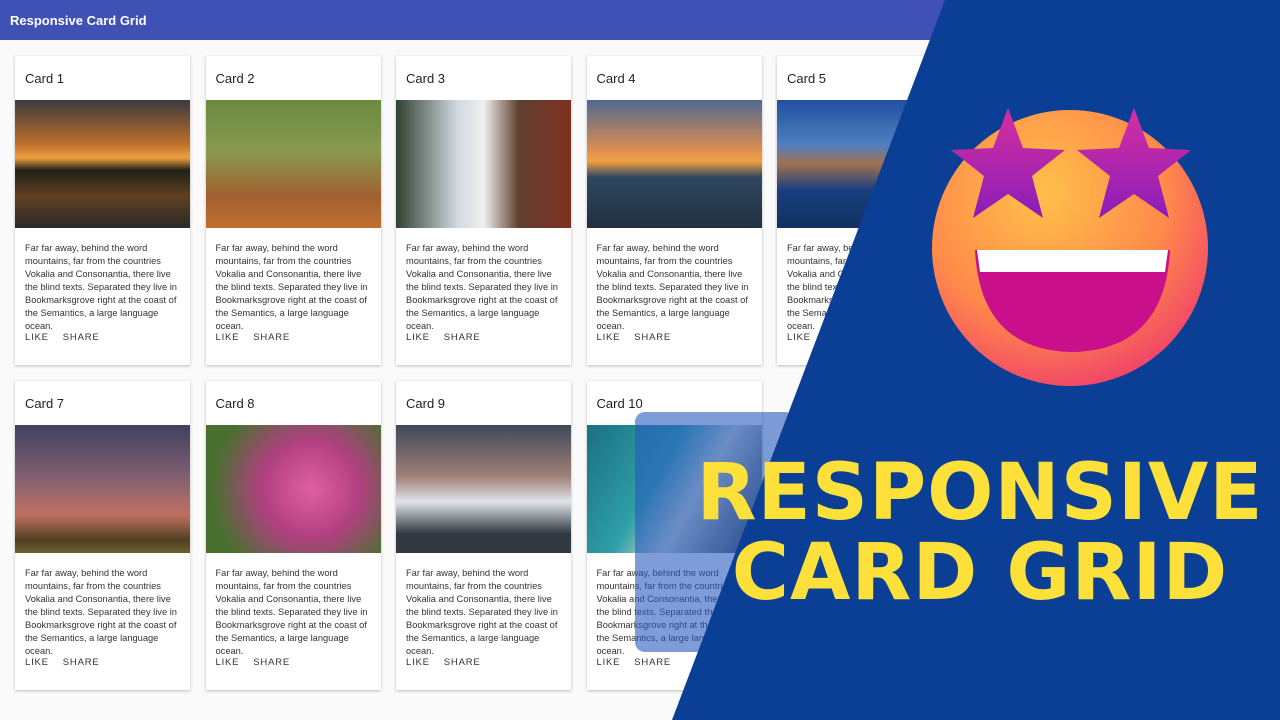 The width and height of the screenshot is (1280, 720). I want to click on banner-title-line2: CARD GRID, so click(980, 573).